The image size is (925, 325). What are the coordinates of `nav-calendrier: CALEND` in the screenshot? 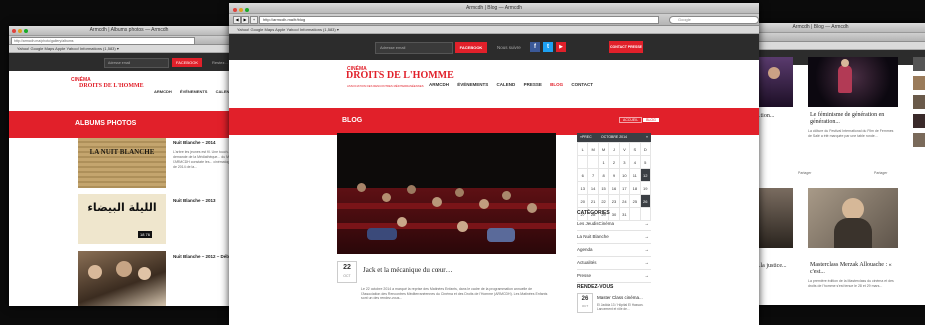 It's located at (506, 84).